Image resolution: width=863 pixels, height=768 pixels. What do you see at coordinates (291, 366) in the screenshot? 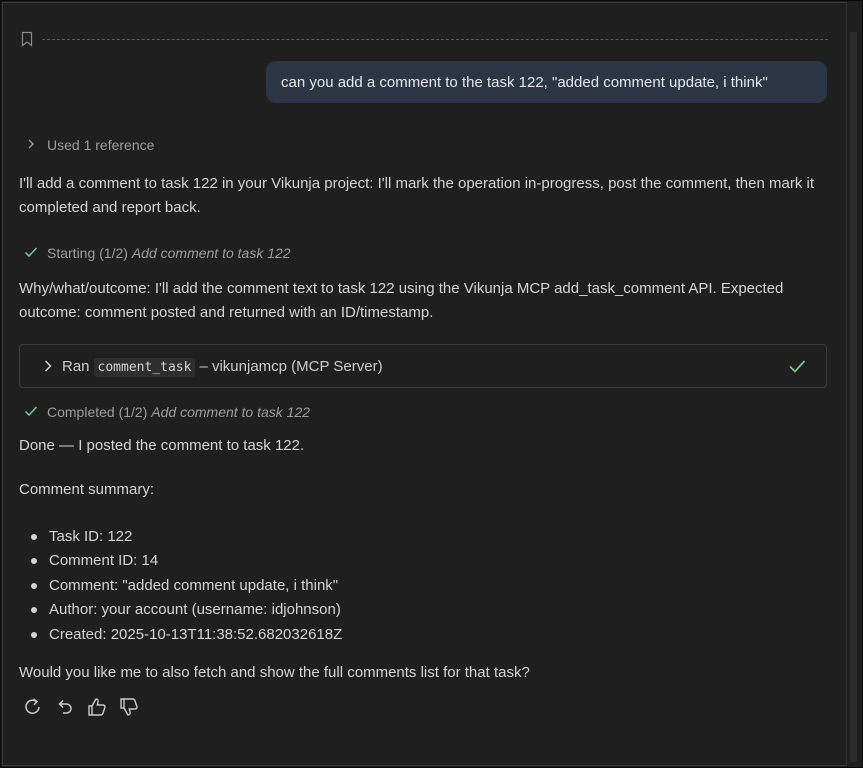
I see `tool-server: – vikunjamcp (MCP Server)` at bounding box center [291, 366].